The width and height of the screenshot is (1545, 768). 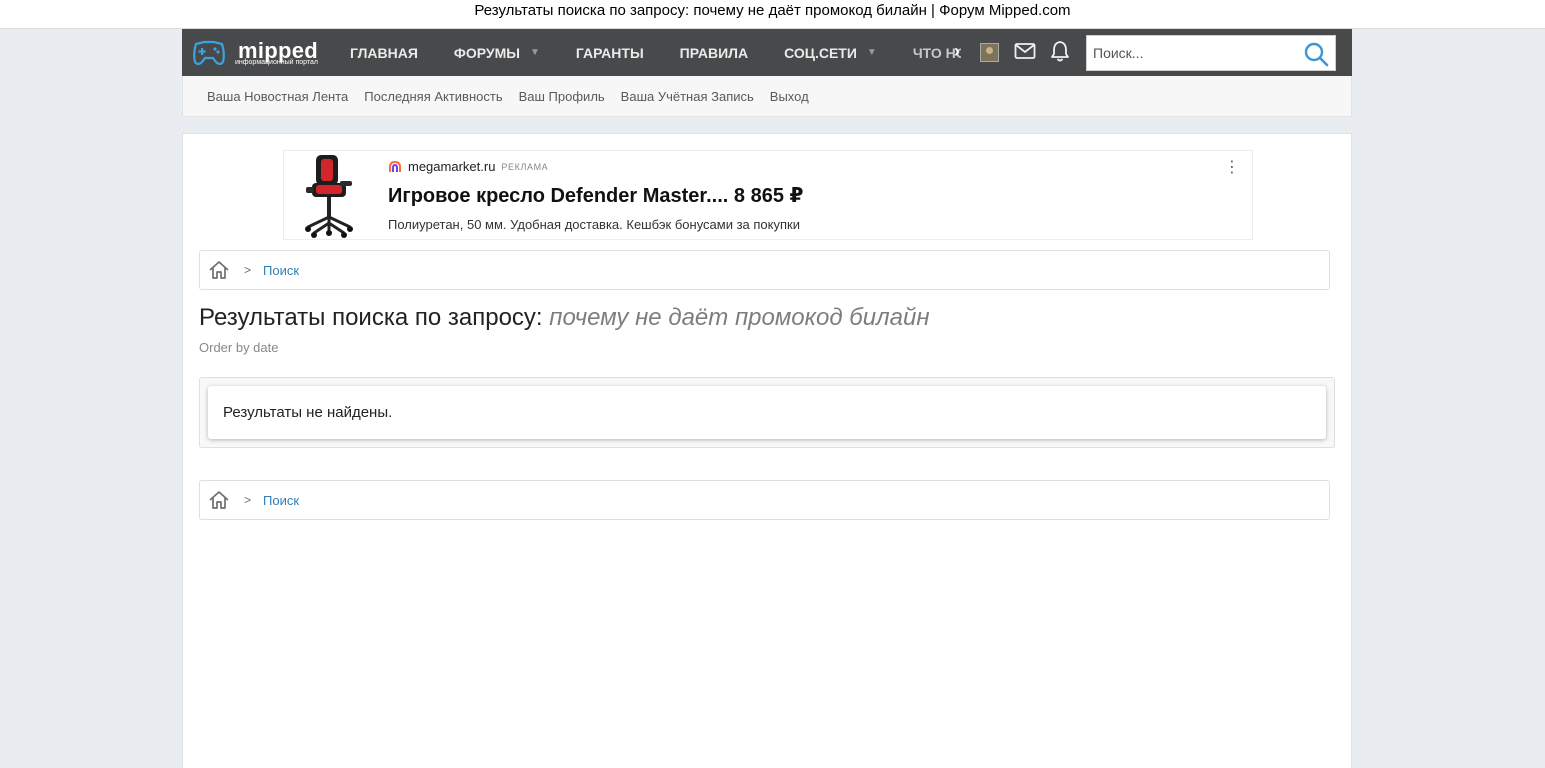 I want to click on results-container: Результаты не найдены., so click(x=767, y=412).